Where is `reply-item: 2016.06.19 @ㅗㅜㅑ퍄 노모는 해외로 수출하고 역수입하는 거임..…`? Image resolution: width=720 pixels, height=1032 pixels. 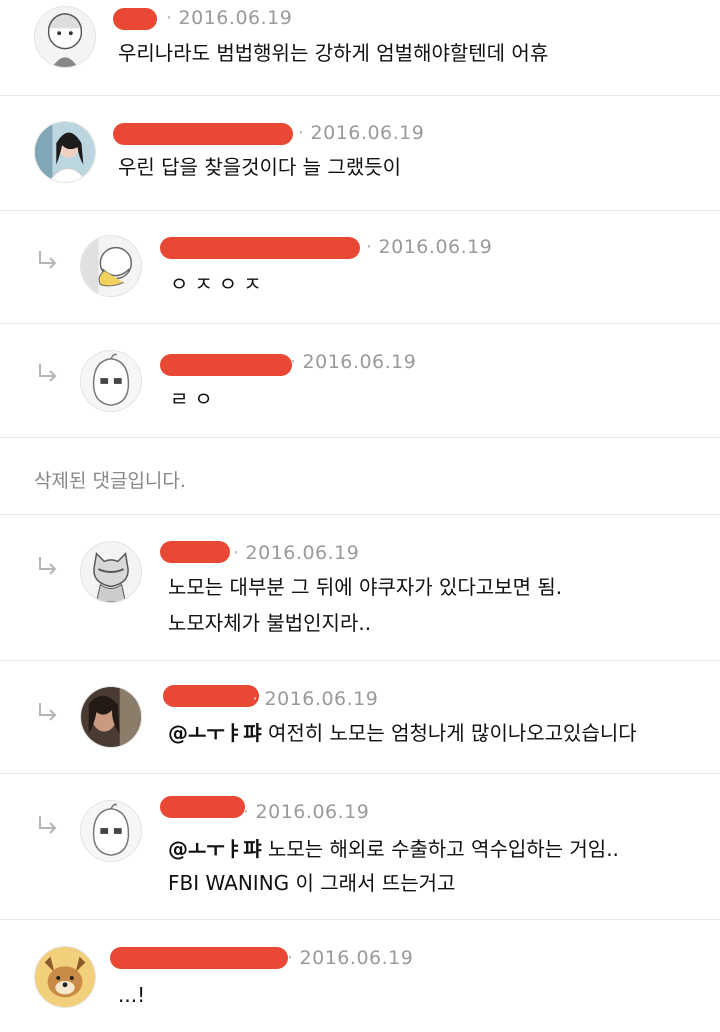 reply-item: 2016.06.19 @ㅗㅜㅑ퍄 노모는 해외로 수출하고 역수입하는 거임..… is located at coordinates (360, 847).